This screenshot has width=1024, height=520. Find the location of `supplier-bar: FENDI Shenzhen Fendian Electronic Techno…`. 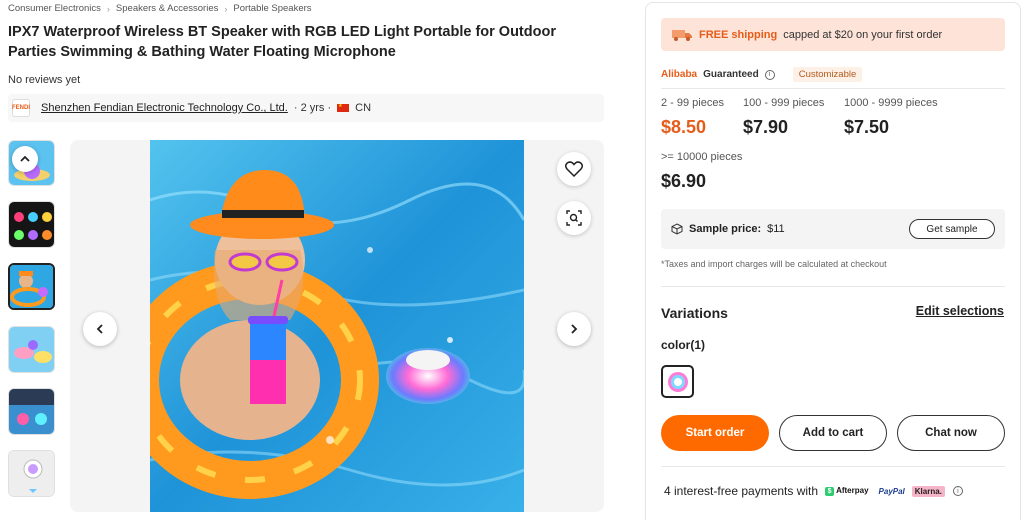

supplier-bar: FENDI Shenzhen Fendian Electronic Techno… is located at coordinates (306, 108).